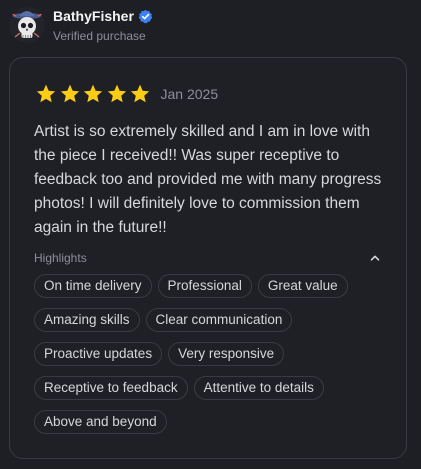 The height and width of the screenshot is (469, 421). What do you see at coordinates (100, 422) in the screenshot?
I see `highlight-tag: Above and beyond` at bounding box center [100, 422].